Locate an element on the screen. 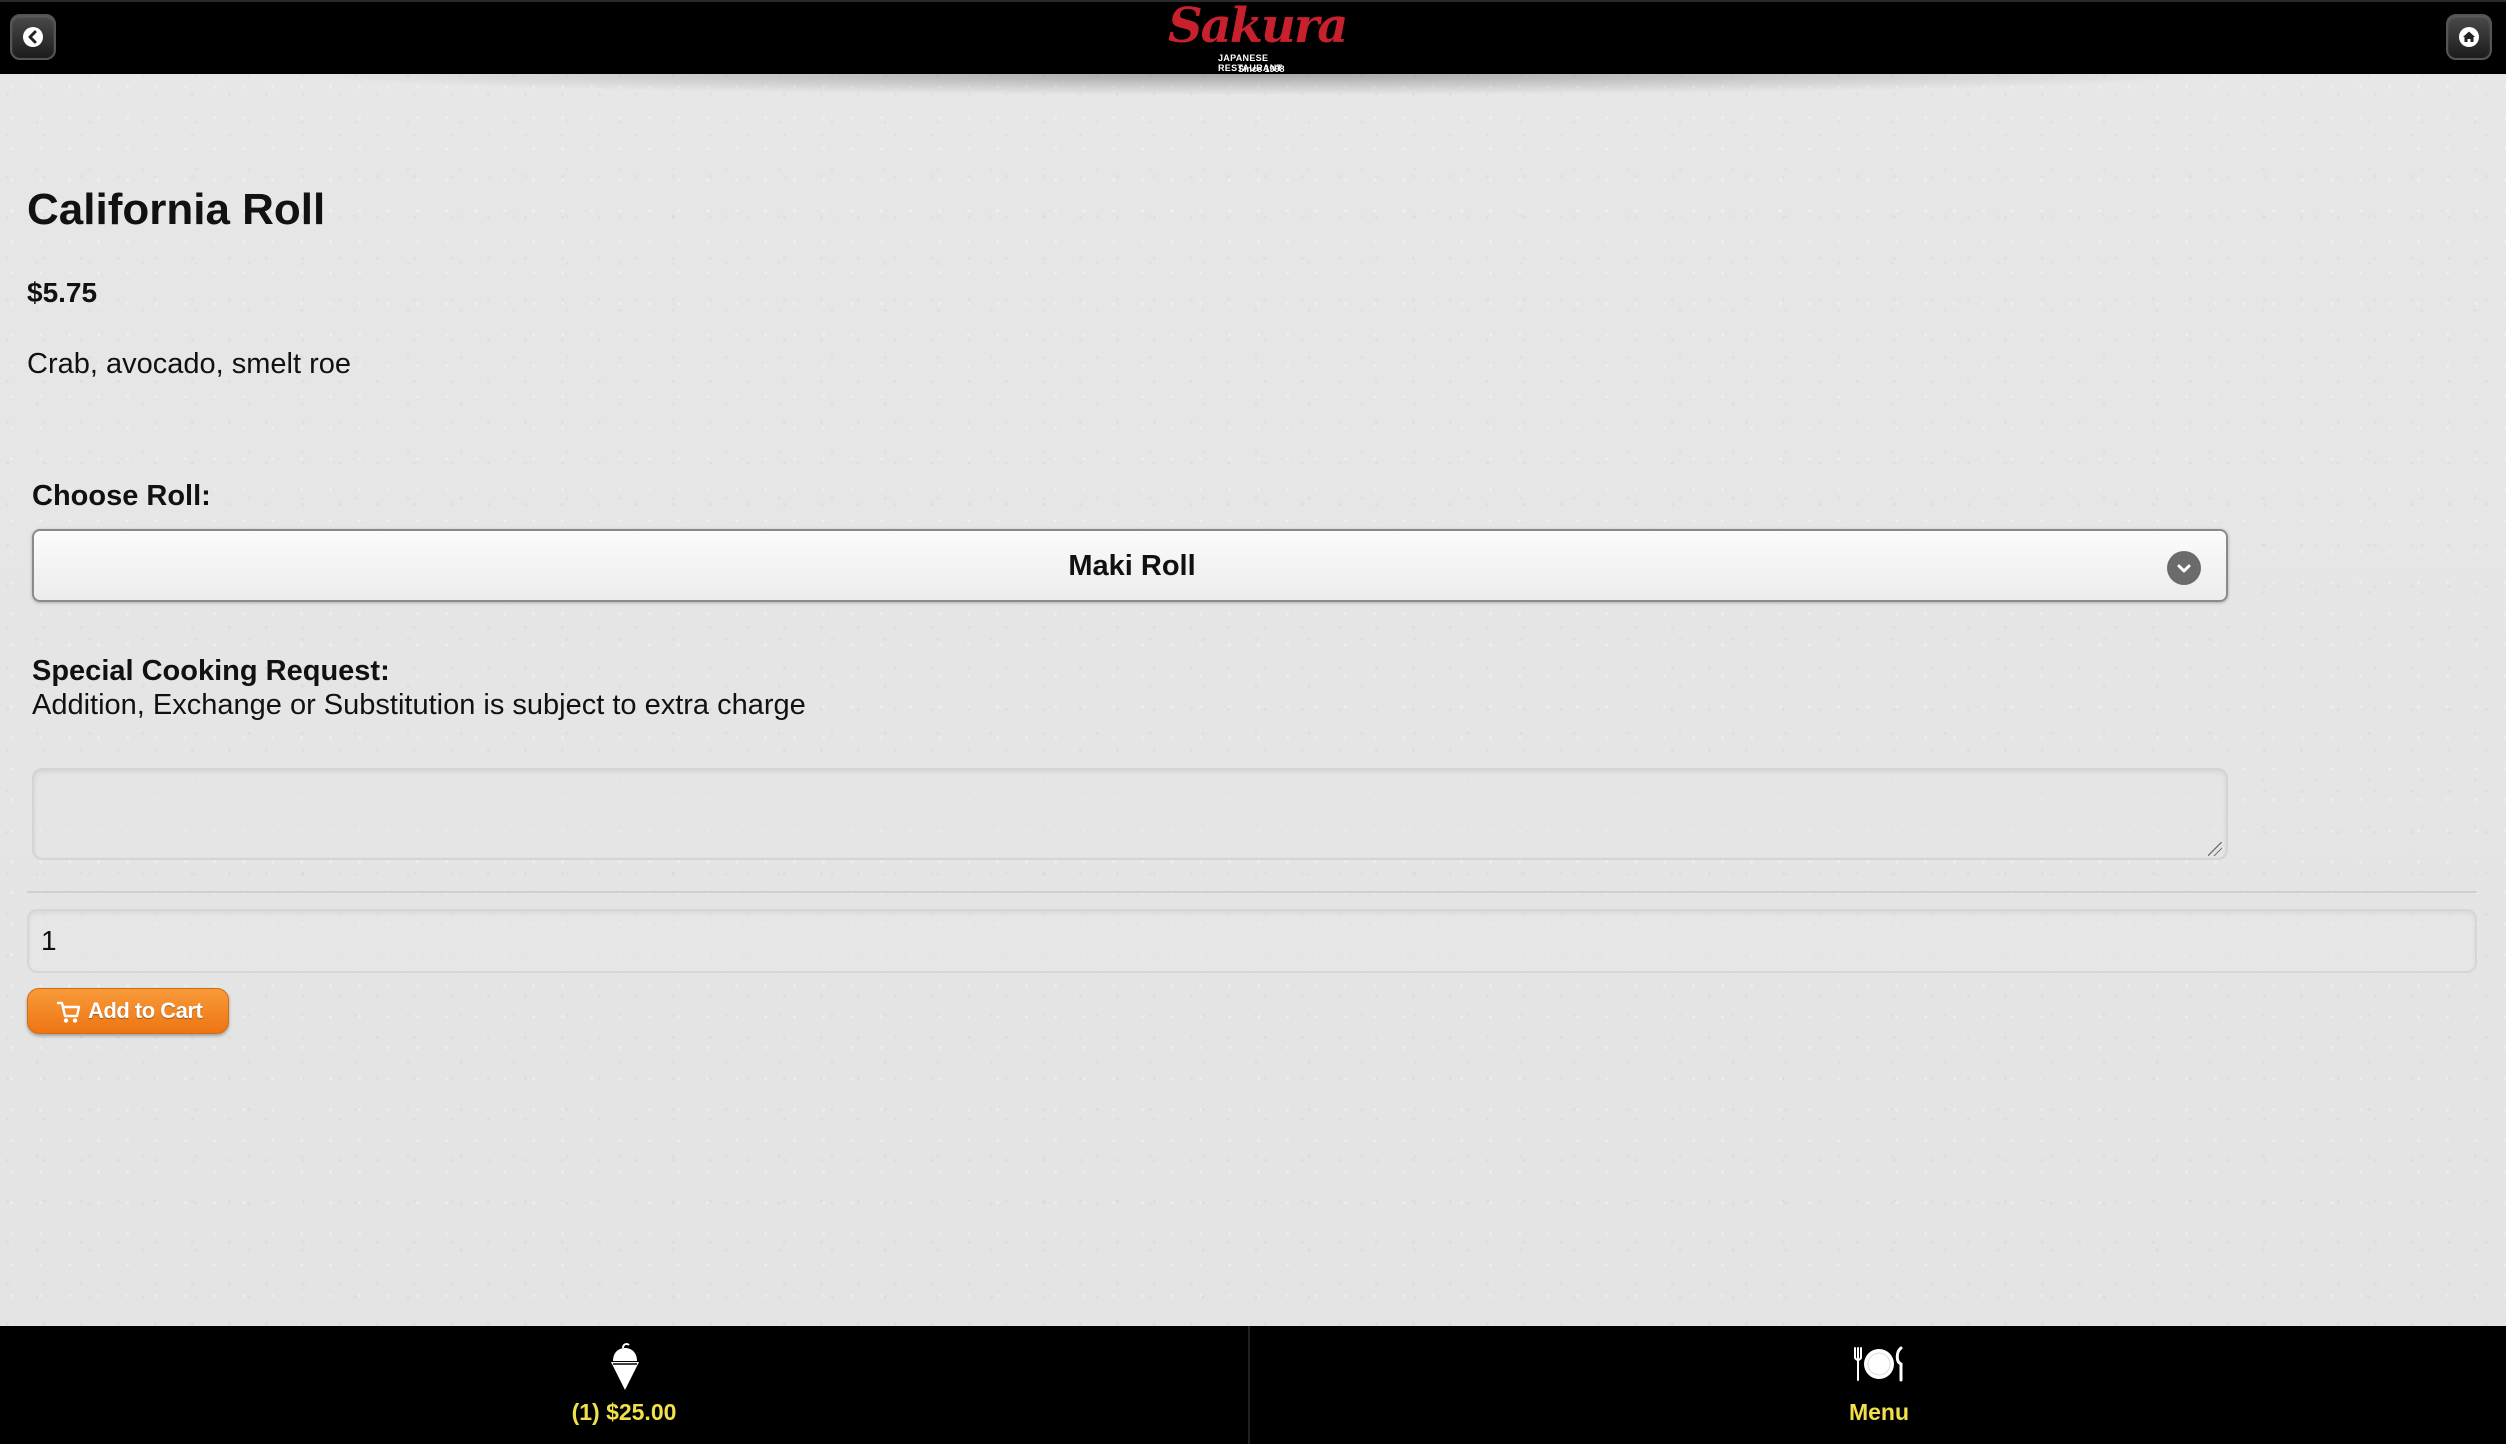  app-header: Sakura JAPANESE RESTAURANT Since 1998 is located at coordinates (1253, 37).